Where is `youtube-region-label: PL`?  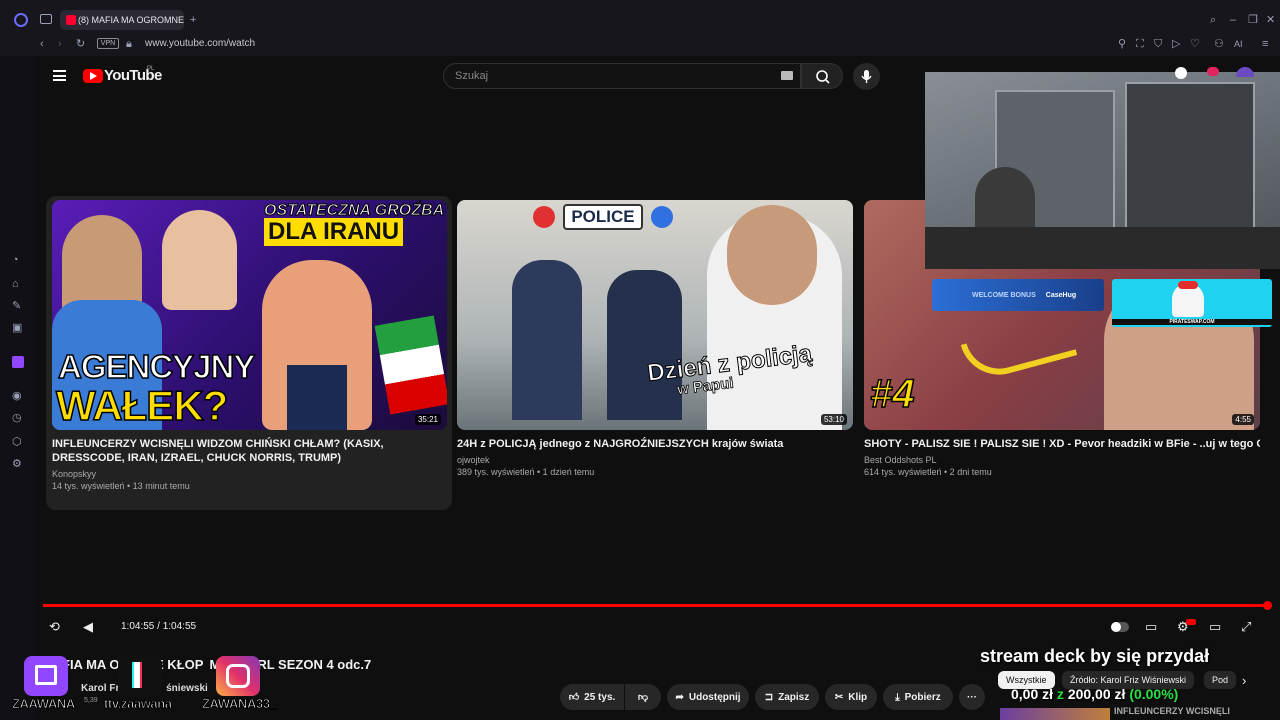
youtube-region-label: PL is located at coordinates (151, 69).